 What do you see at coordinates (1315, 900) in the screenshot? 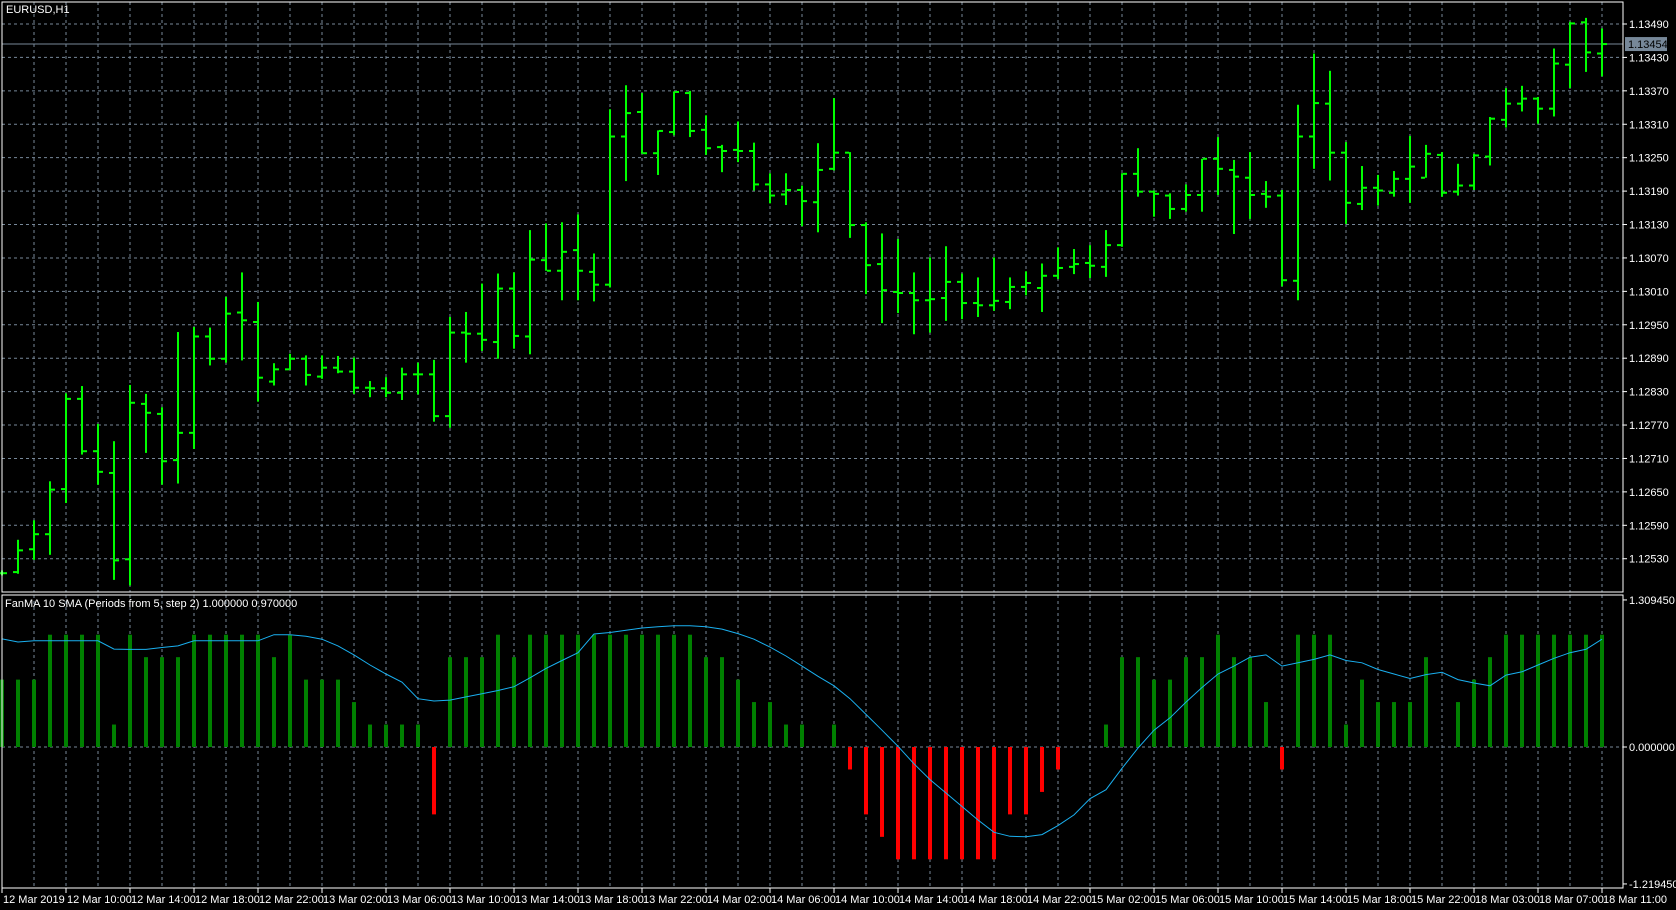
I see `time-axis-label: 15 Mar 14:00` at bounding box center [1315, 900].